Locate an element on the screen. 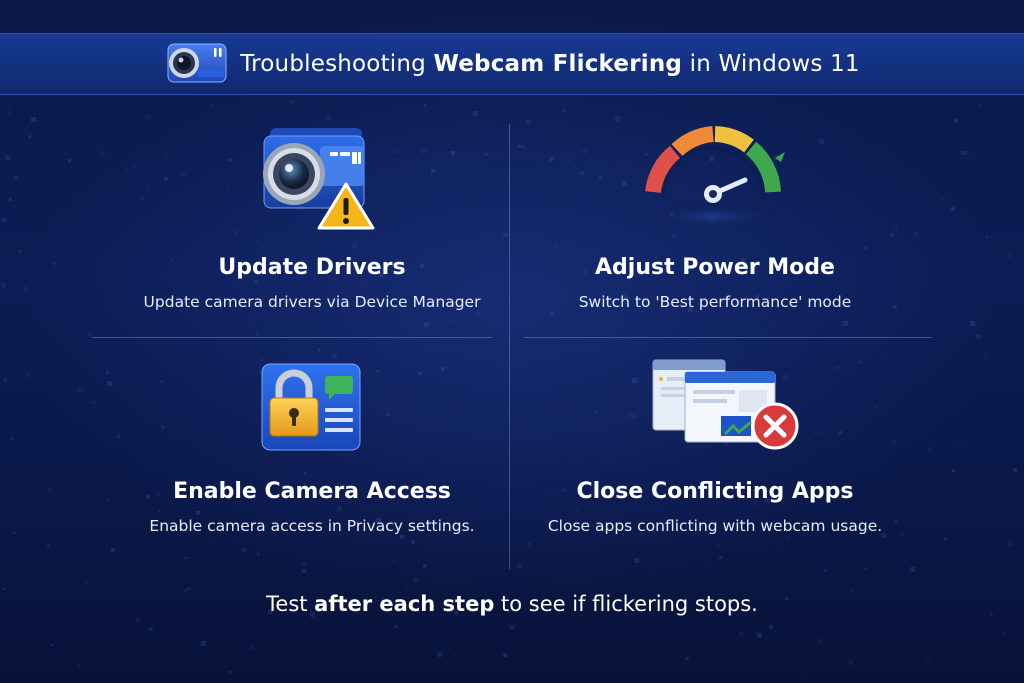  webcam-warning-icon is located at coordinates (319, 179).